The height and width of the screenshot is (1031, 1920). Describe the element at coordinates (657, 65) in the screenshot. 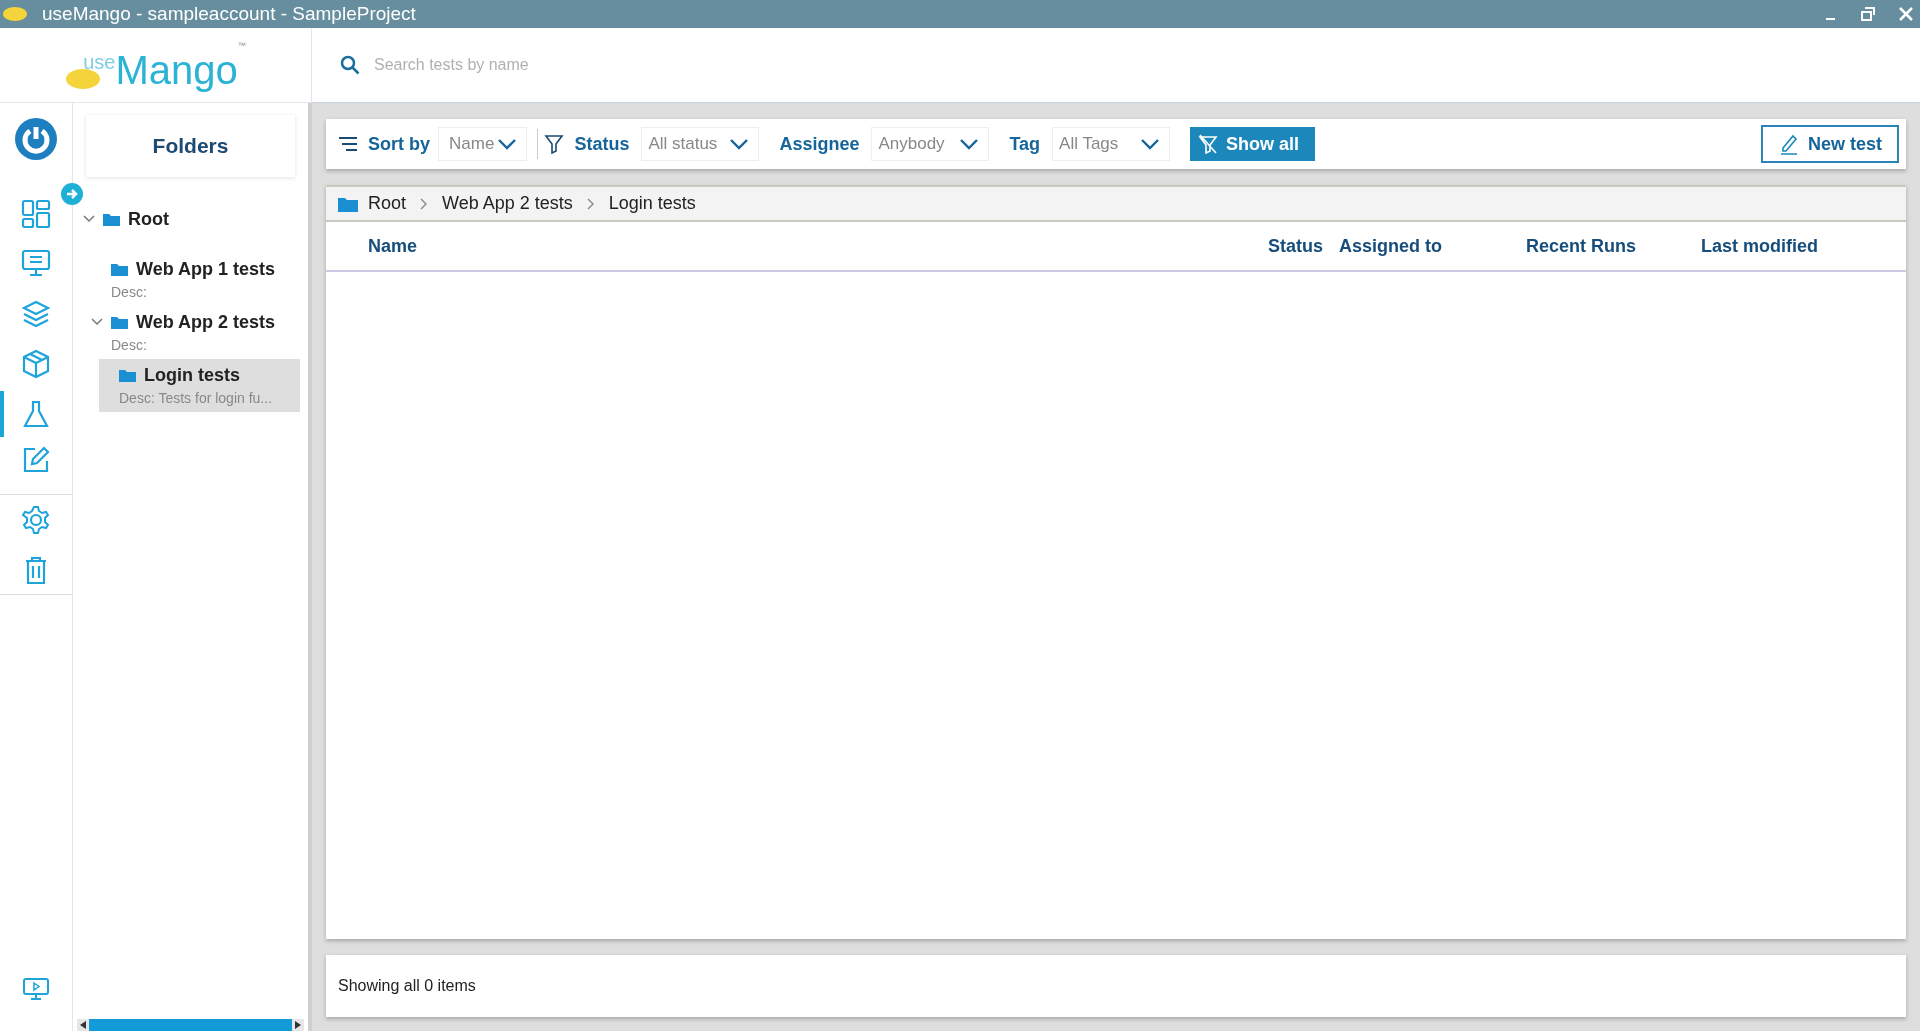

I see `search-field: Search tests by name` at that location.